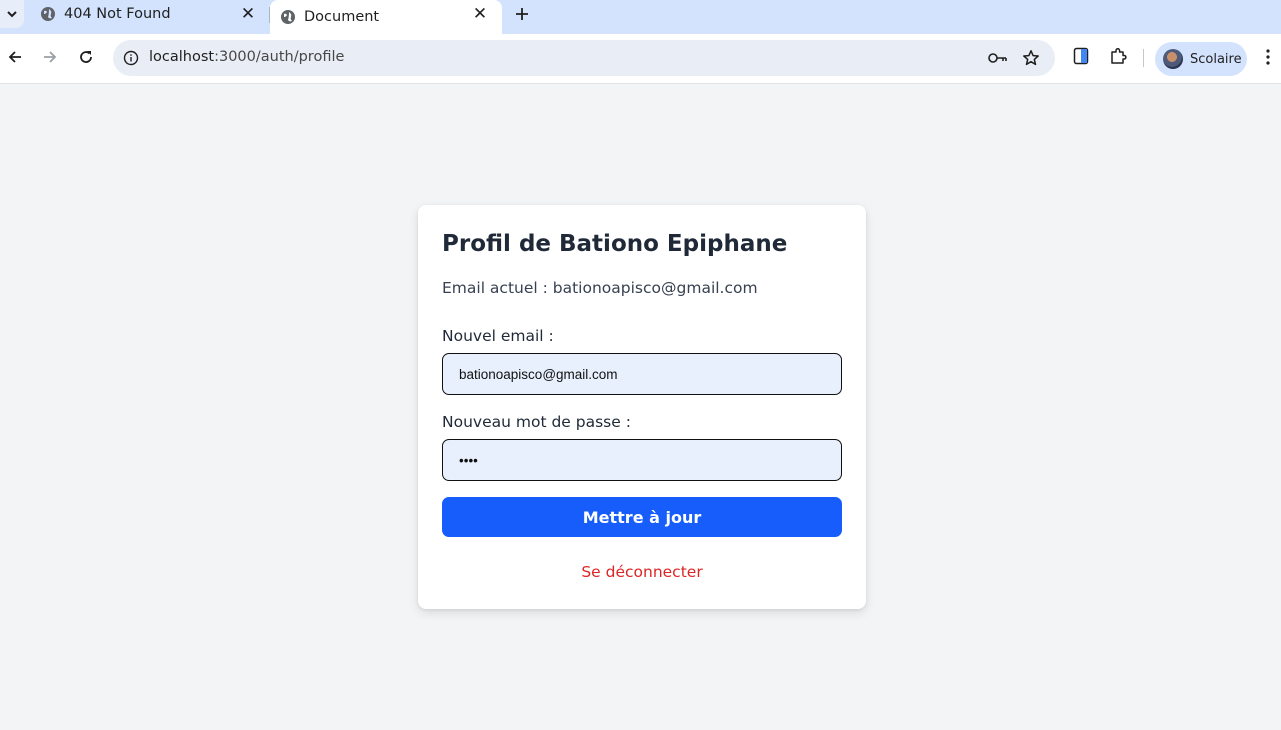 The image size is (1281, 730). I want to click on update-button: Mettre à jour, so click(642, 517).